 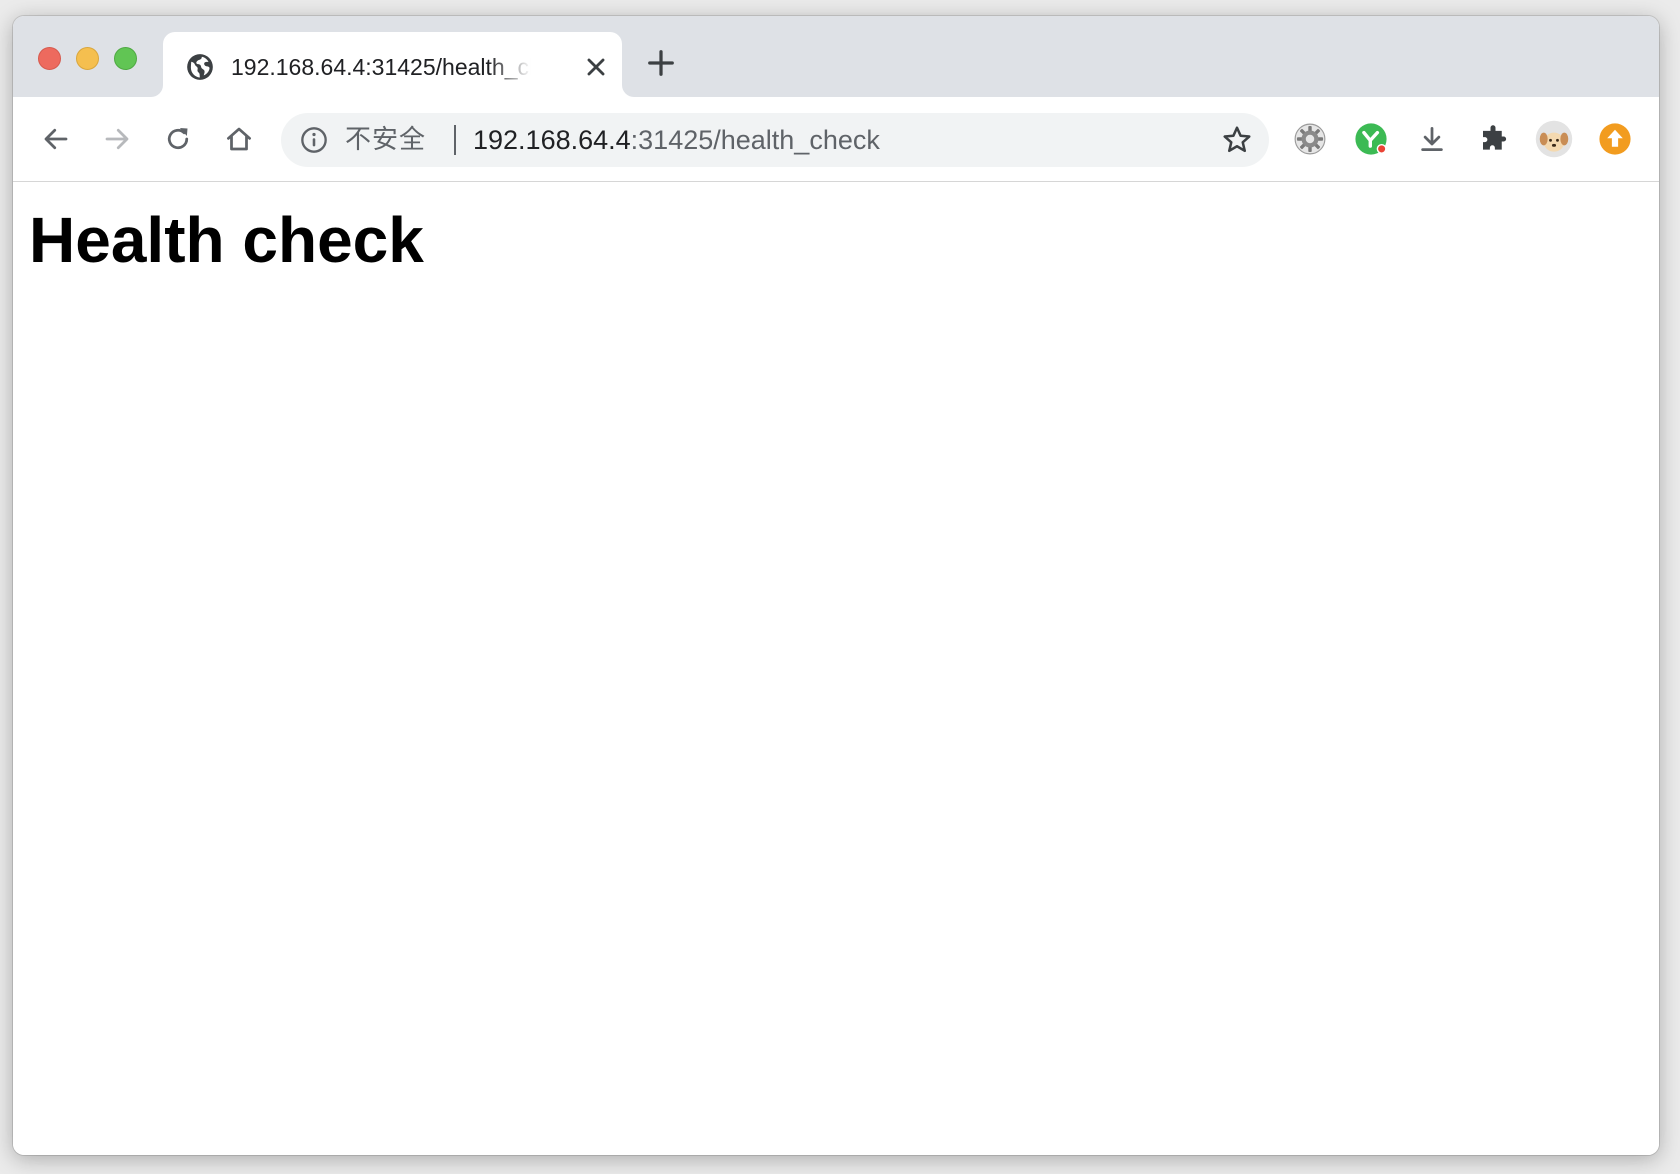 What do you see at coordinates (314, 140) in the screenshot?
I see `info-icon` at bounding box center [314, 140].